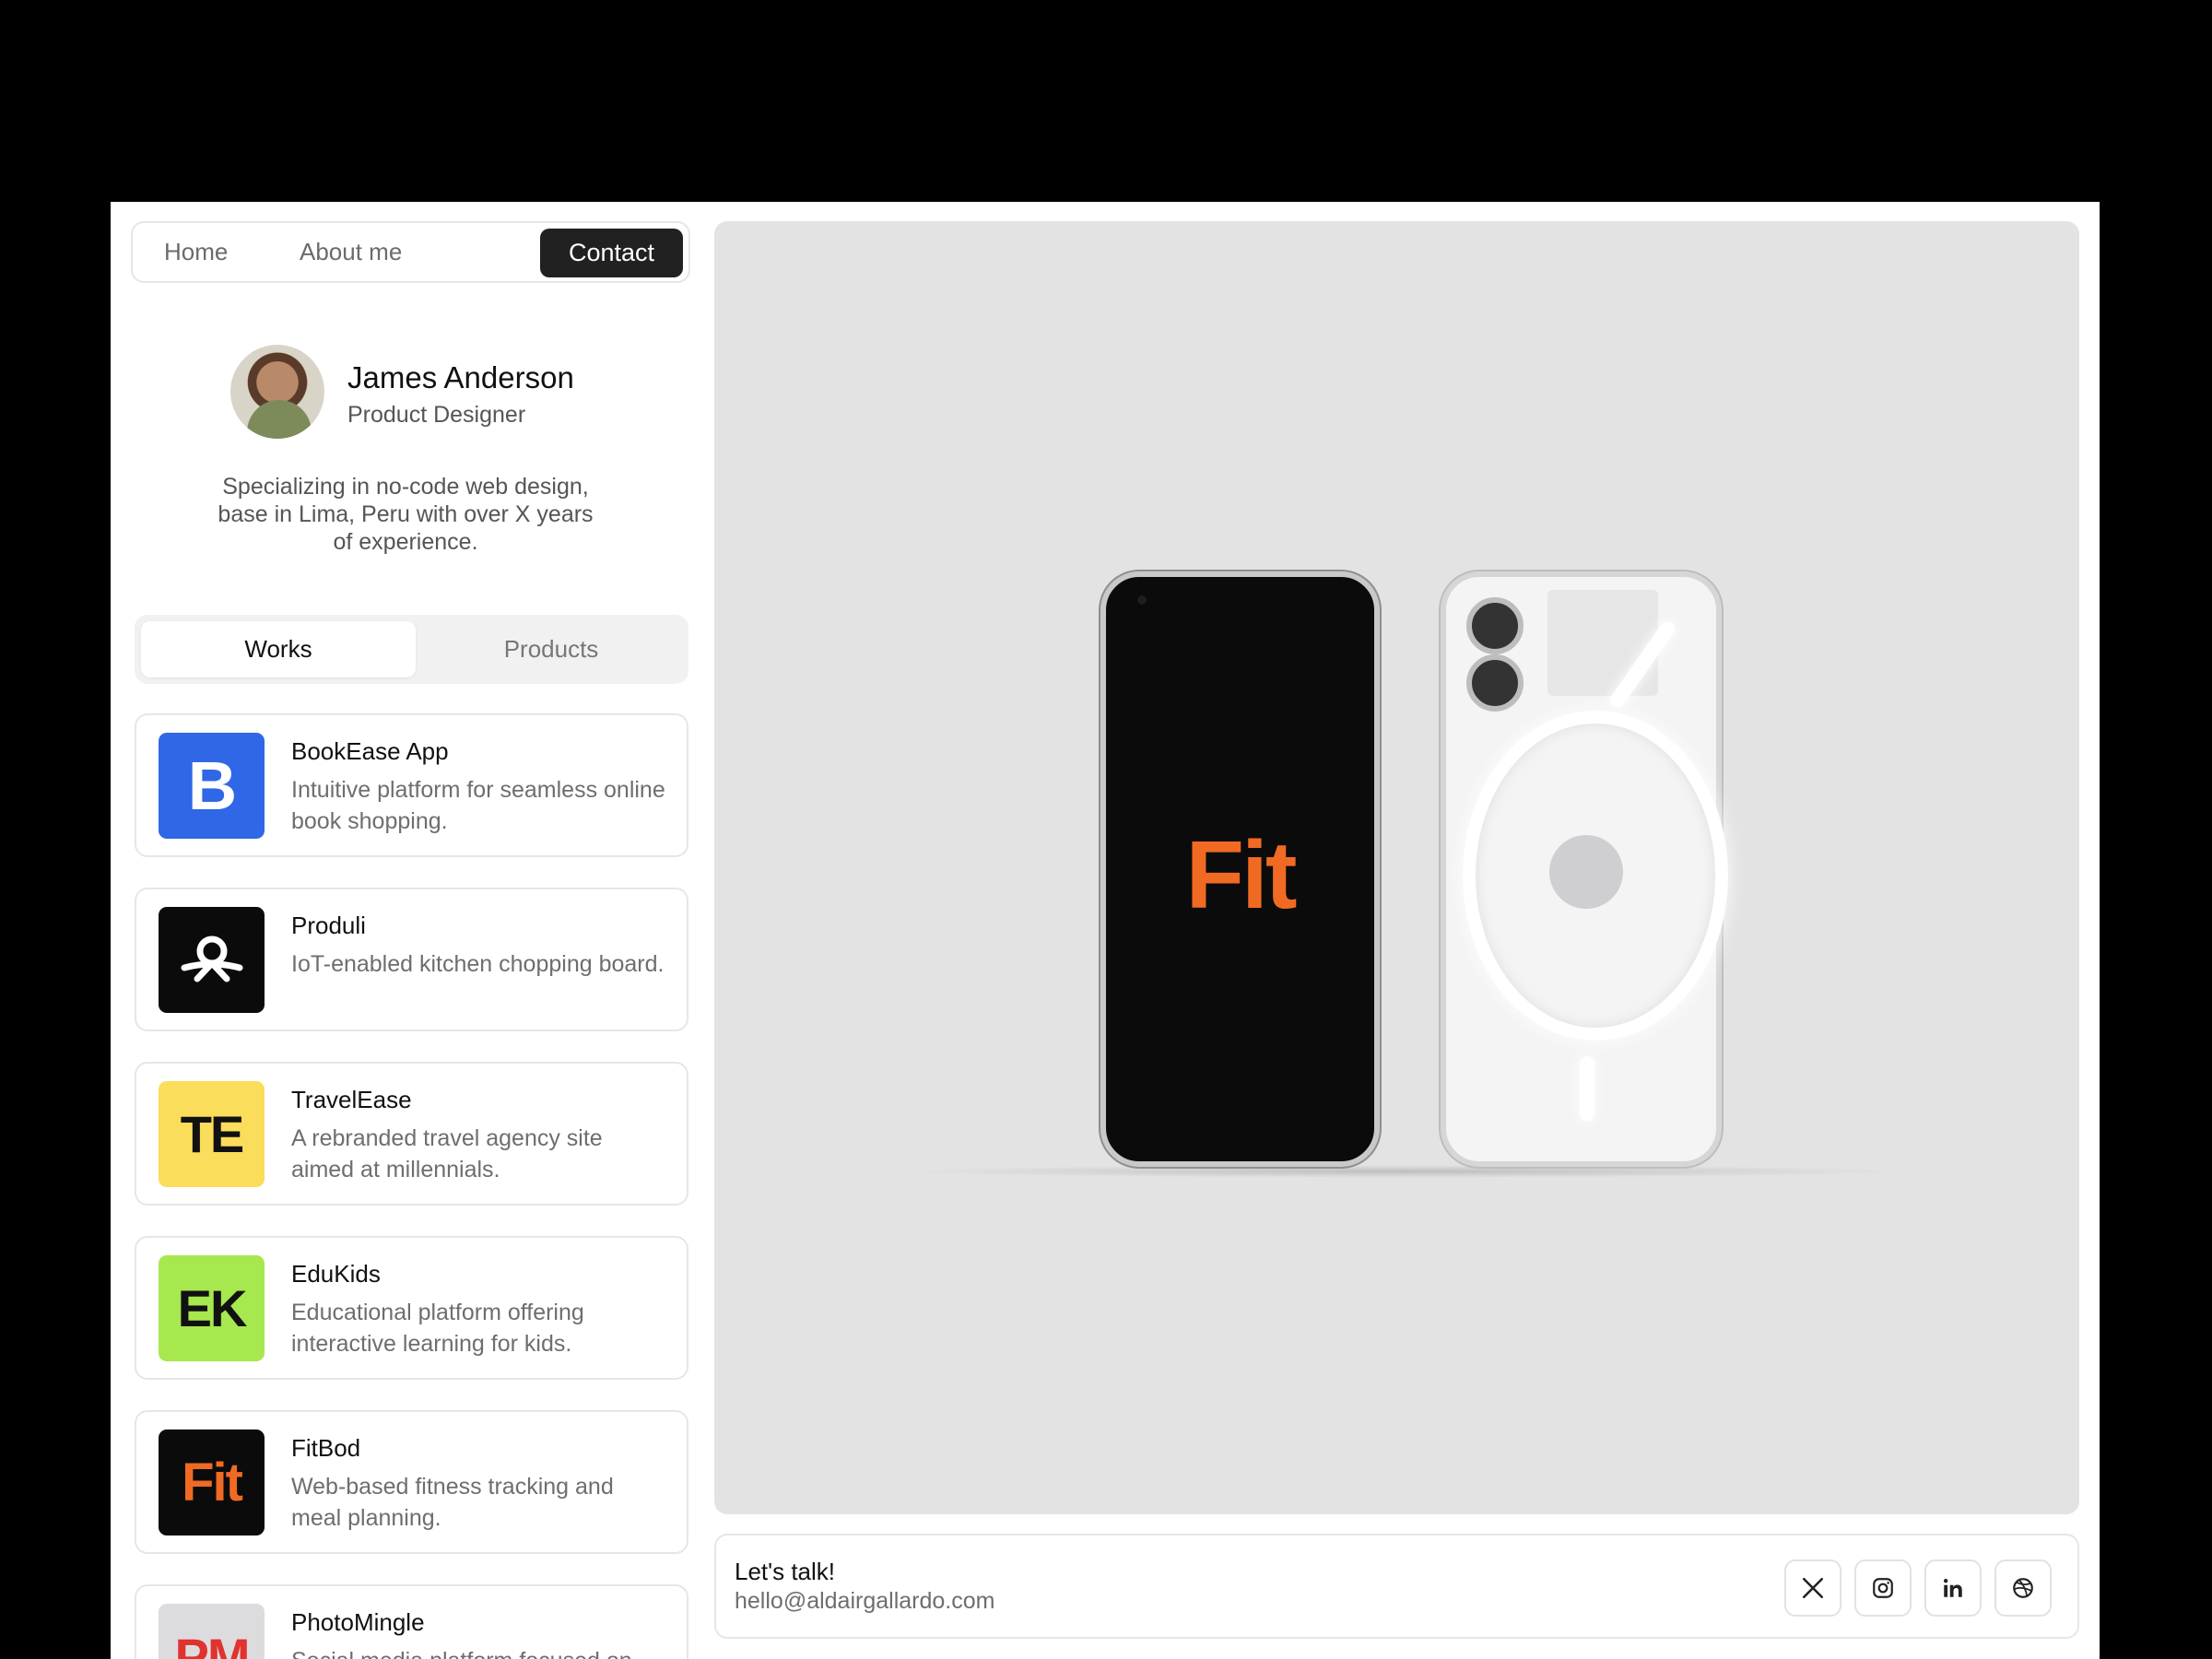 The height and width of the screenshot is (1659, 2212). Describe the element at coordinates (326, 1448) in the screenshot. I see `work-title: FitBod` at that location.